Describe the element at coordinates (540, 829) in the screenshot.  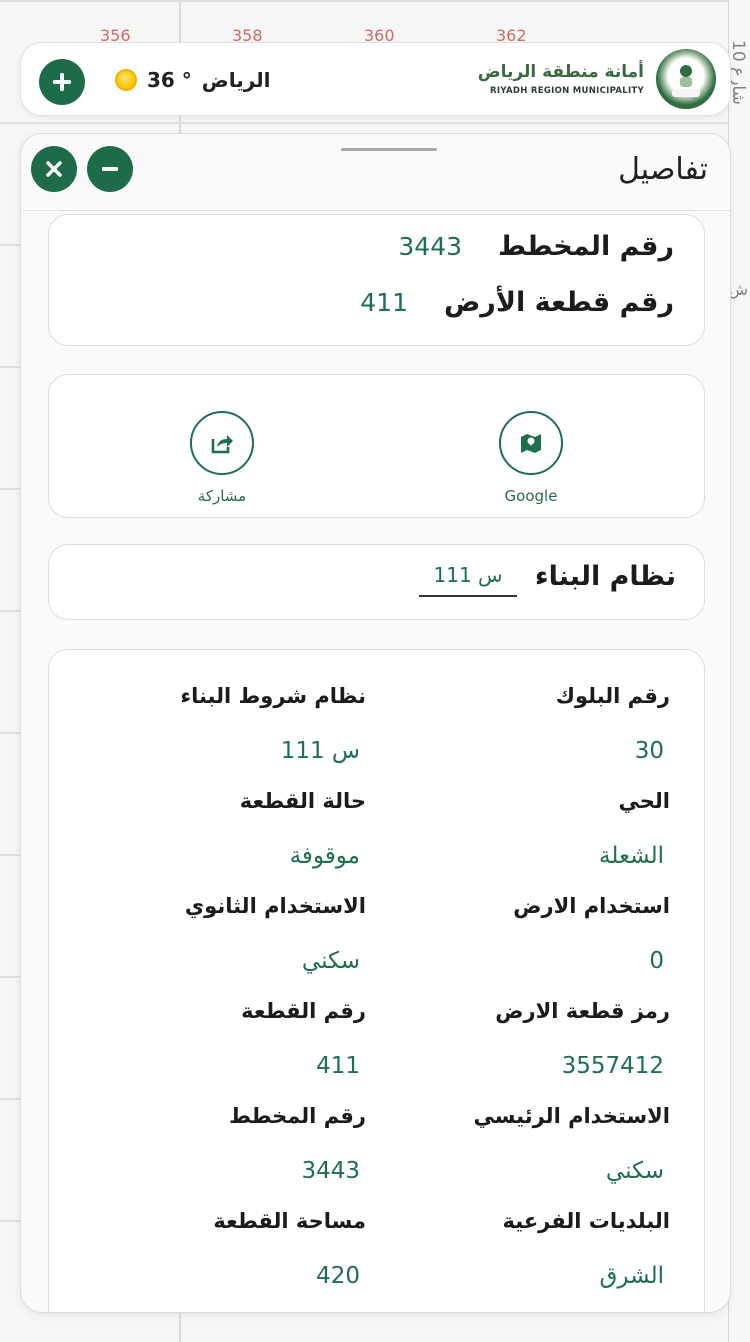
I see `detail-district: الحي الشعلة` at that location.